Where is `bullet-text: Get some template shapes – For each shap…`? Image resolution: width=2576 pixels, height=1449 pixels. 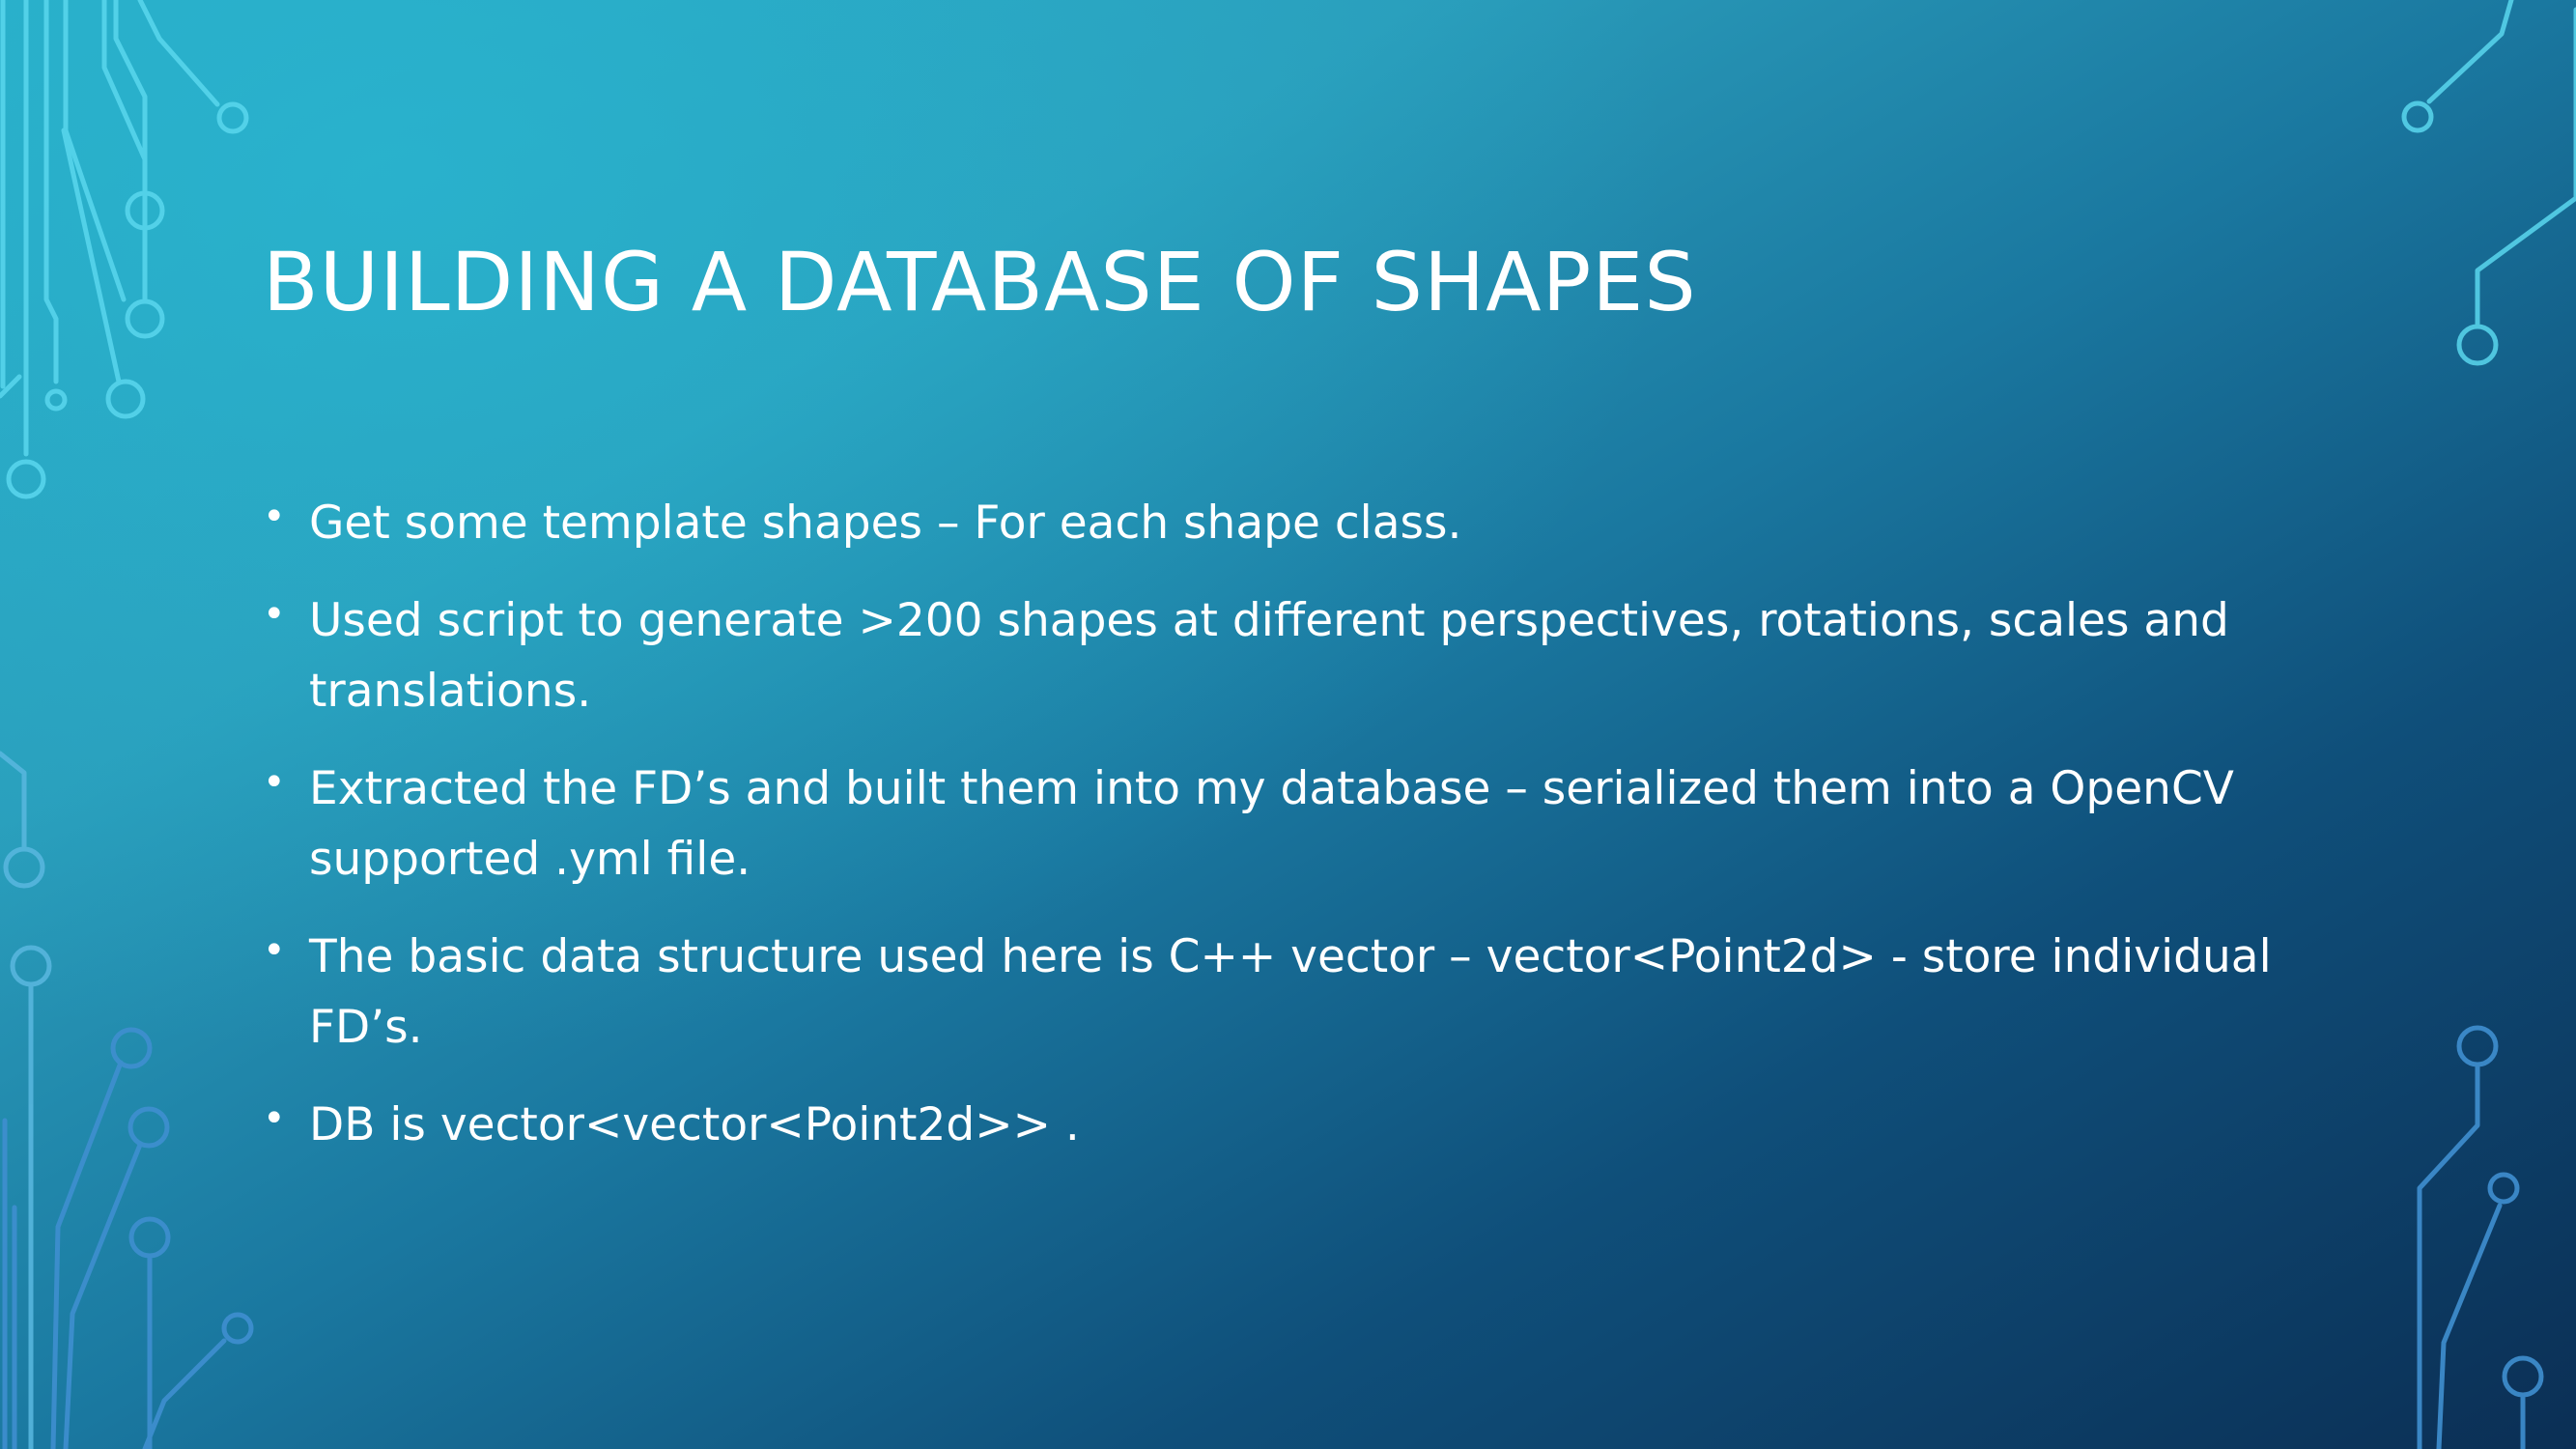
bullet-text: Get some template shapes – For each shap… is located at coordinates (885, 523).